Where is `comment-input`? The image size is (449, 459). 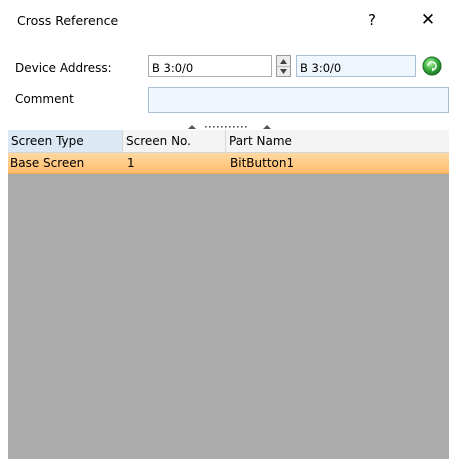 comment-input is located at coordinates (298, 100).